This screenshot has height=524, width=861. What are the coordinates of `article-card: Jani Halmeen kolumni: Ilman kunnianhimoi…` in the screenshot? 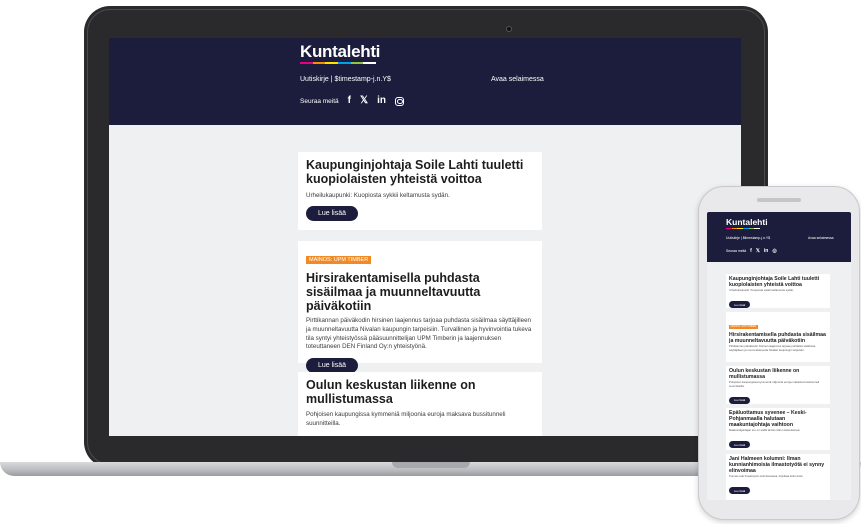 It's located at (778, 477).